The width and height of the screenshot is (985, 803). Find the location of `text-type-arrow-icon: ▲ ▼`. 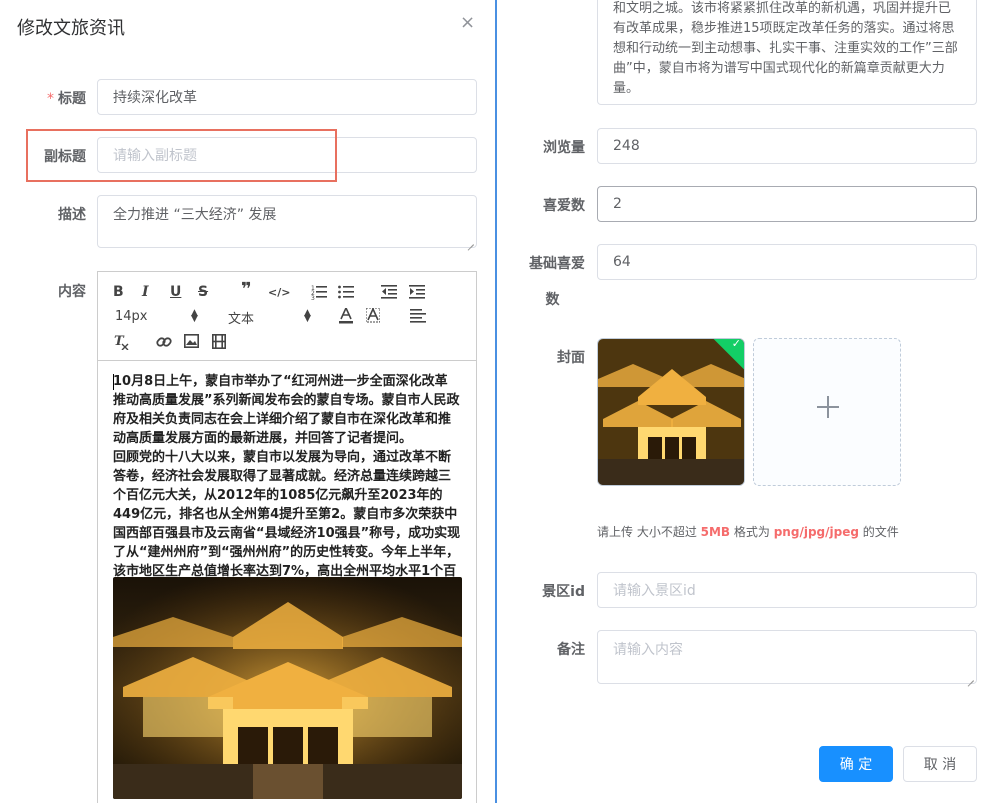

text-type-arrow-icon: ▲ ▼ is located at coordinates (307, 316).